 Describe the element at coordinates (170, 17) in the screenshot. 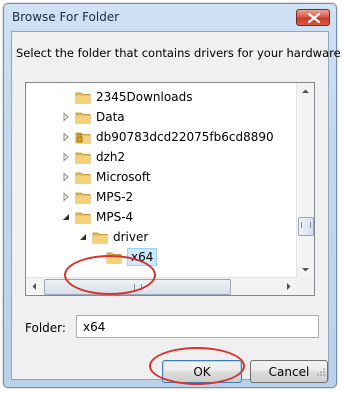

I see `title-bar: Browse For Folder` at that location.